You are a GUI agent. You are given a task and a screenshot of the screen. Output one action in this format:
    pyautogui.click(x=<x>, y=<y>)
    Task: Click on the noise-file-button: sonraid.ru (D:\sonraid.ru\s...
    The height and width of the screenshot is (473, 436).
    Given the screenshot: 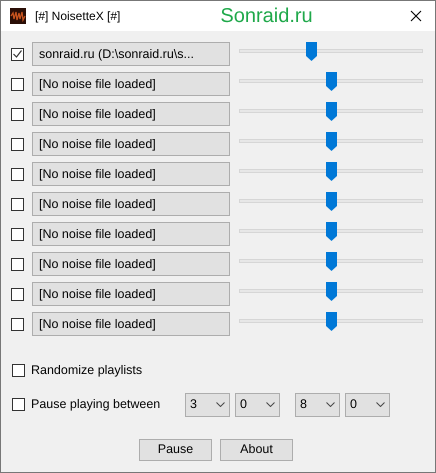 What is the action you would take?
    pyautogui.click(x=131, y=54)
    